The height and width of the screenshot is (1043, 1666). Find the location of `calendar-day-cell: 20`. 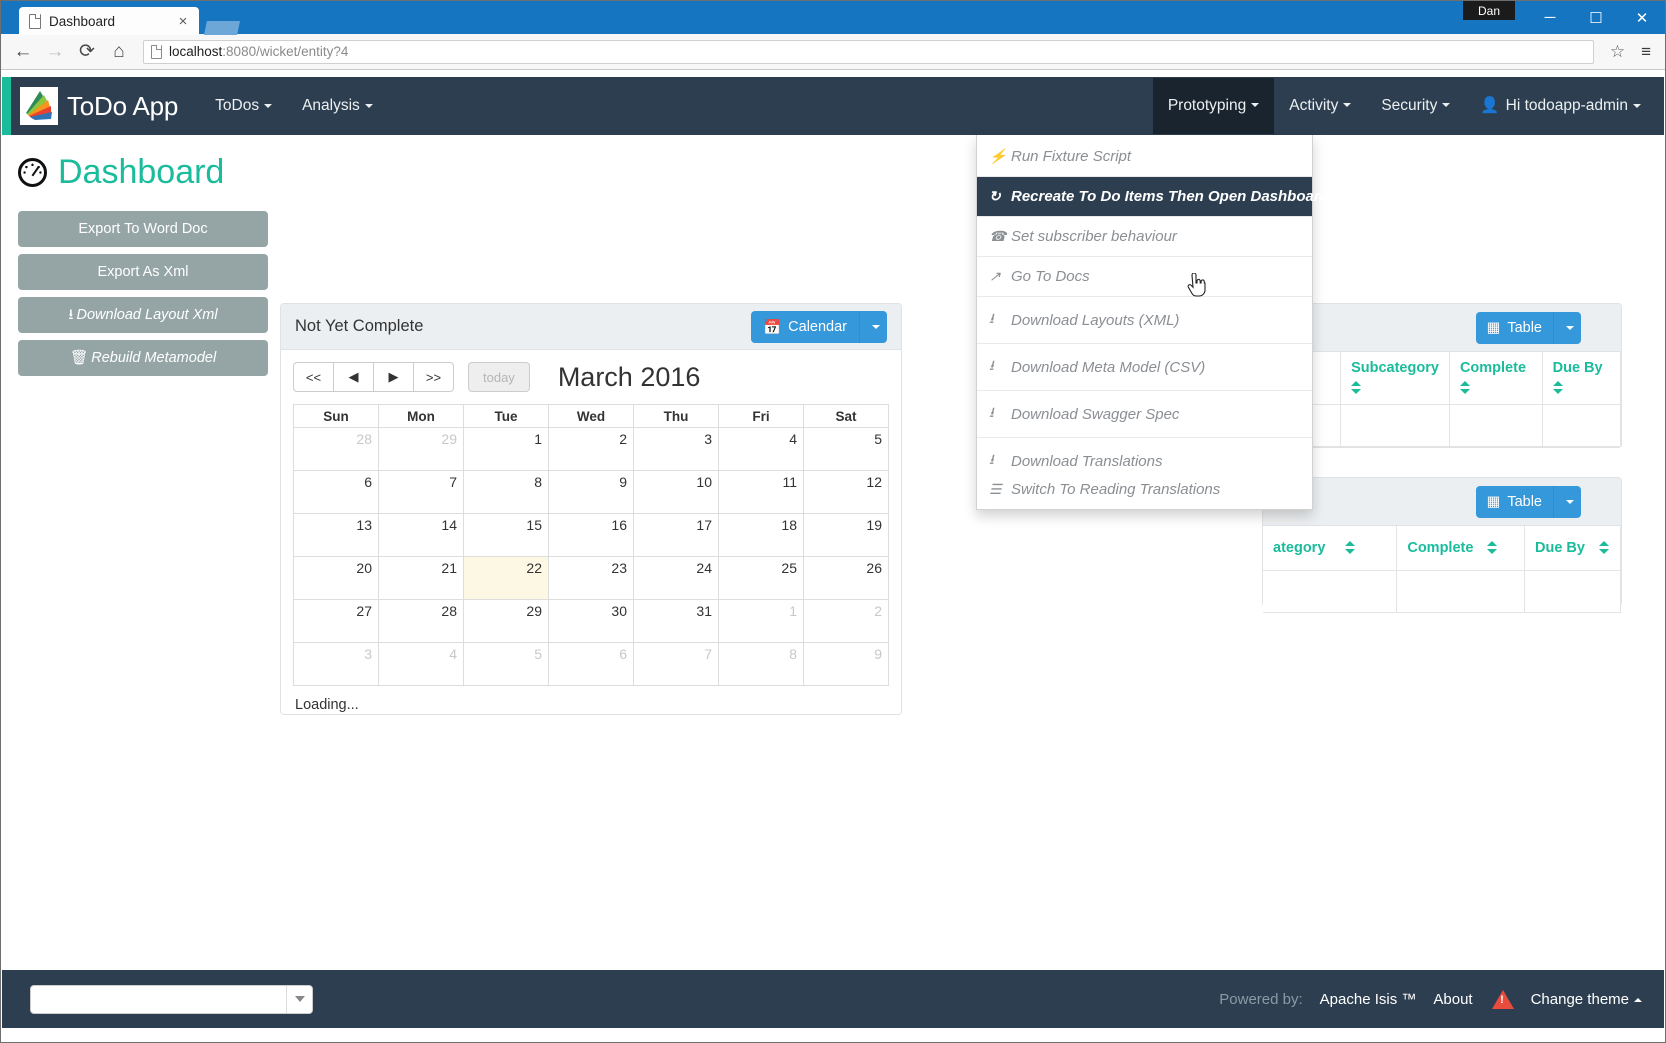

calendar-day-cell: 20 is located at coordinates (336, 578).